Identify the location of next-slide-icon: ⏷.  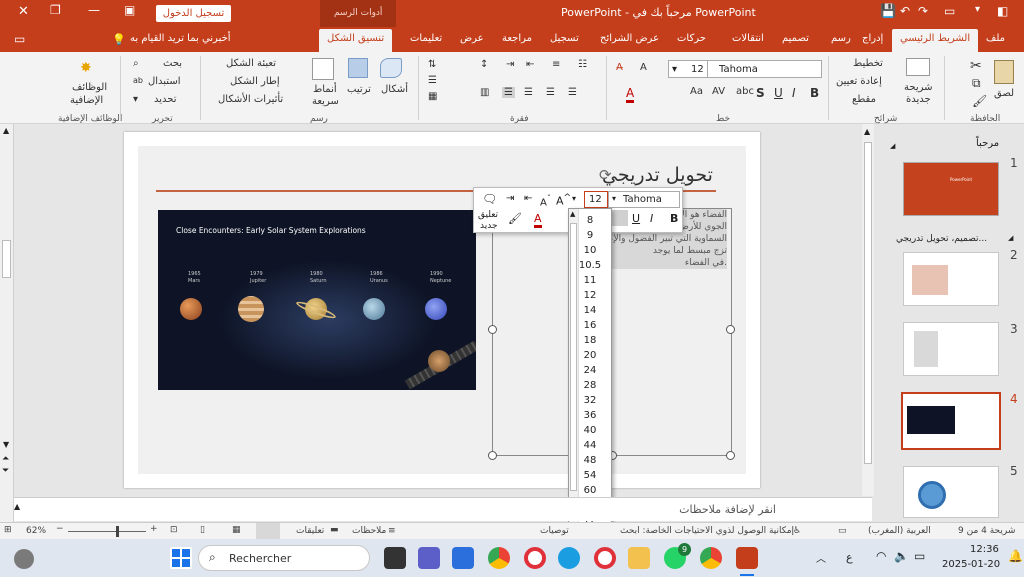
(5, 471).